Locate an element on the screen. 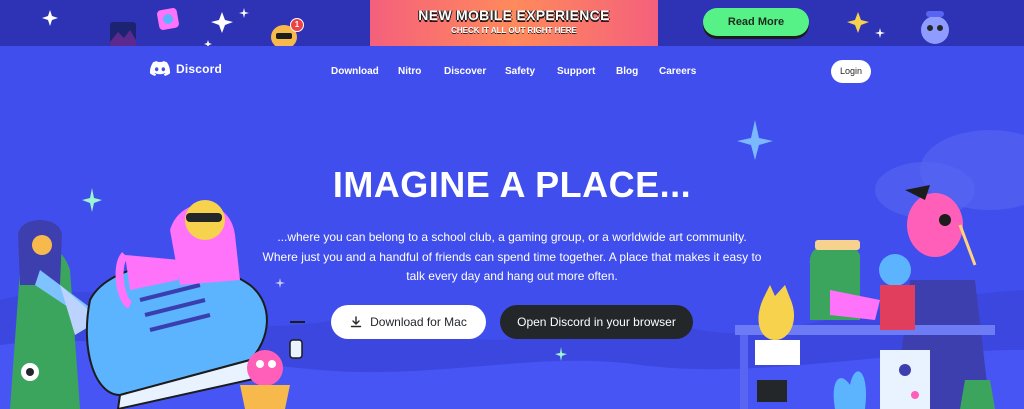 This screenshot has width=1024, height=409. nav-link-blog: Blog is located at coordinates (627, 71).